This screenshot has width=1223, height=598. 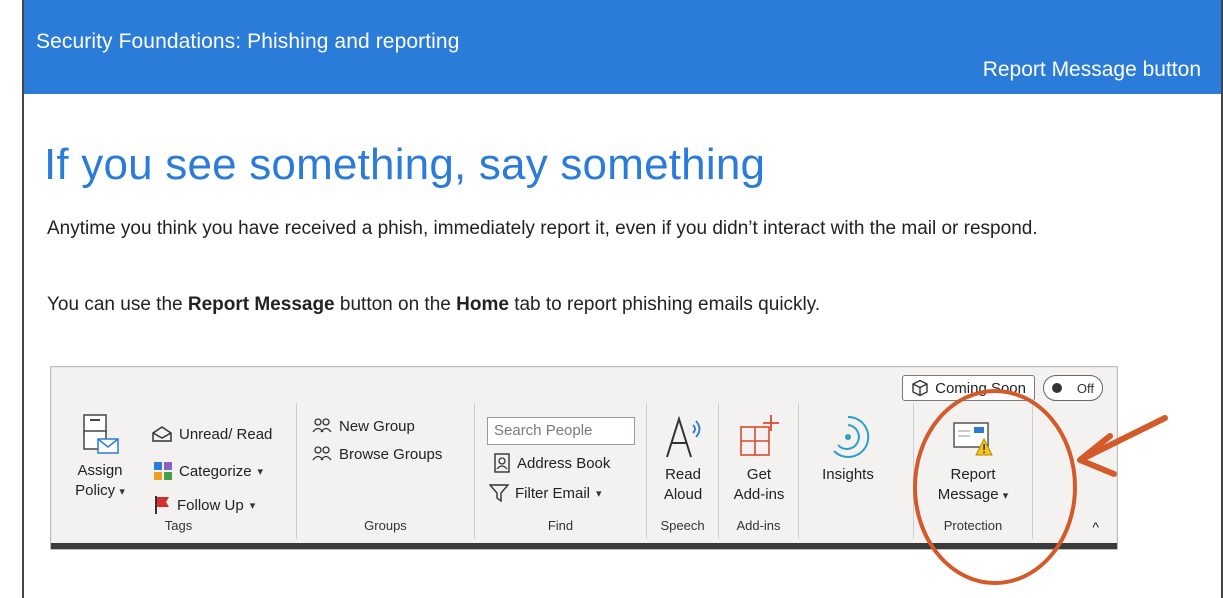 I want to click on browse-groups-label: Browse Groups, so click(x=391, y=454).